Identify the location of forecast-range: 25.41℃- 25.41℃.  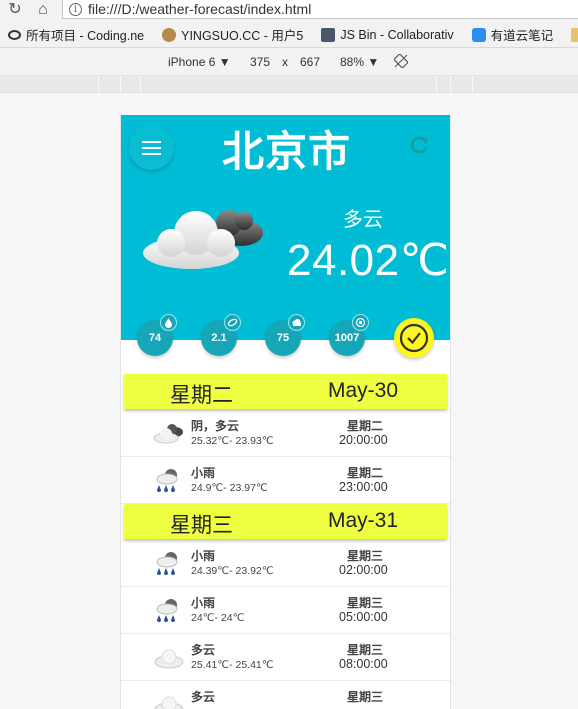
(232, 665).